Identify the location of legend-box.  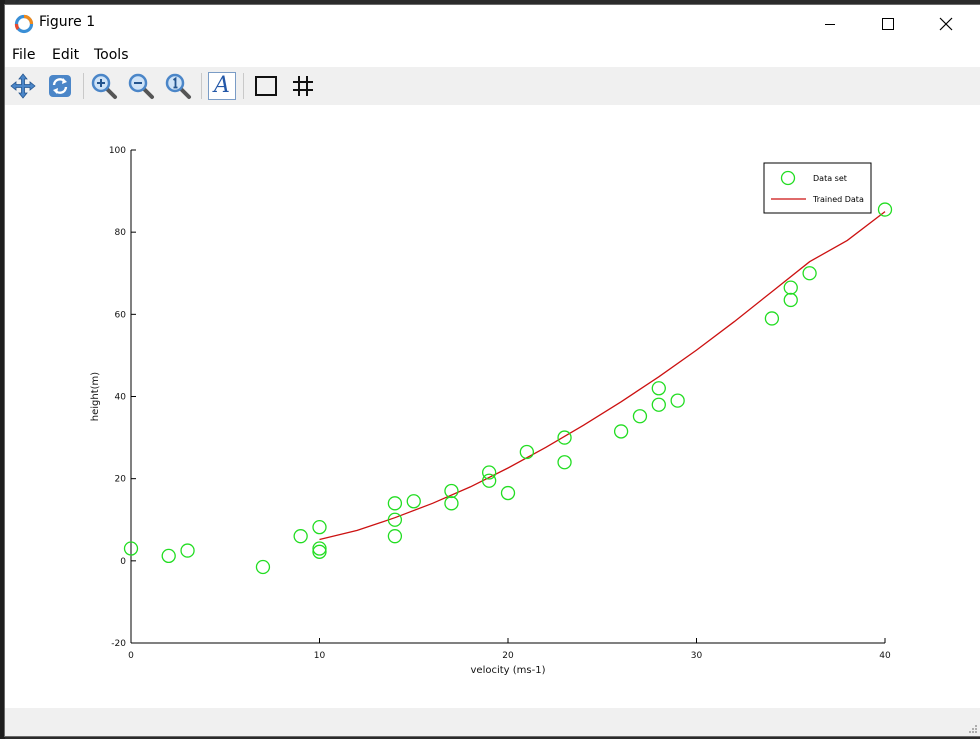
(817, 188).